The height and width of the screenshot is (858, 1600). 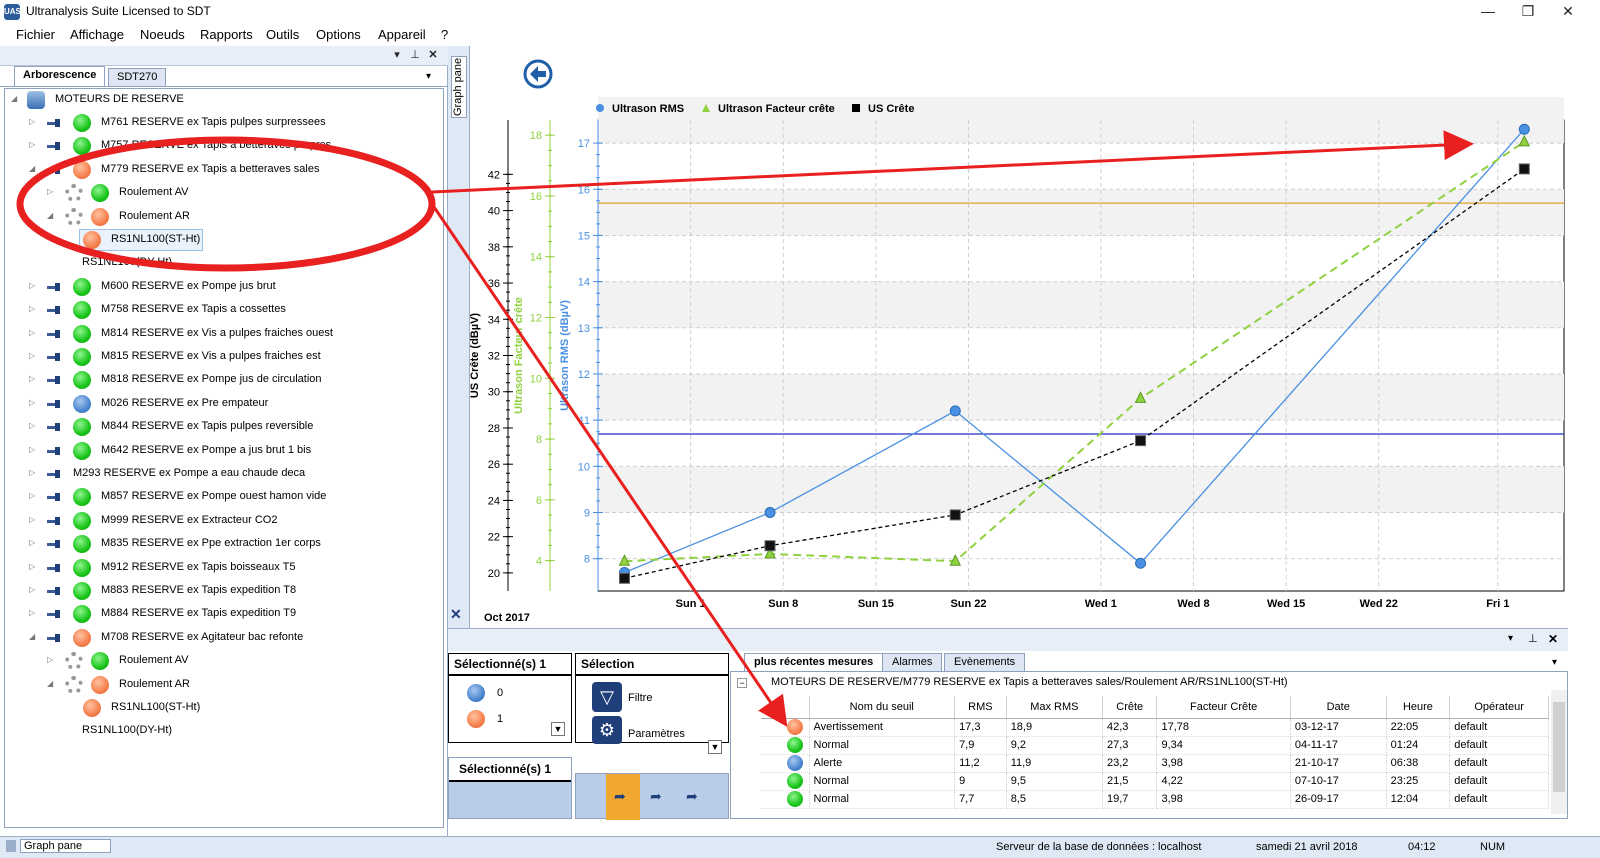 I want to click on grid-scroll-thumb, so click(x=1559, y=747).